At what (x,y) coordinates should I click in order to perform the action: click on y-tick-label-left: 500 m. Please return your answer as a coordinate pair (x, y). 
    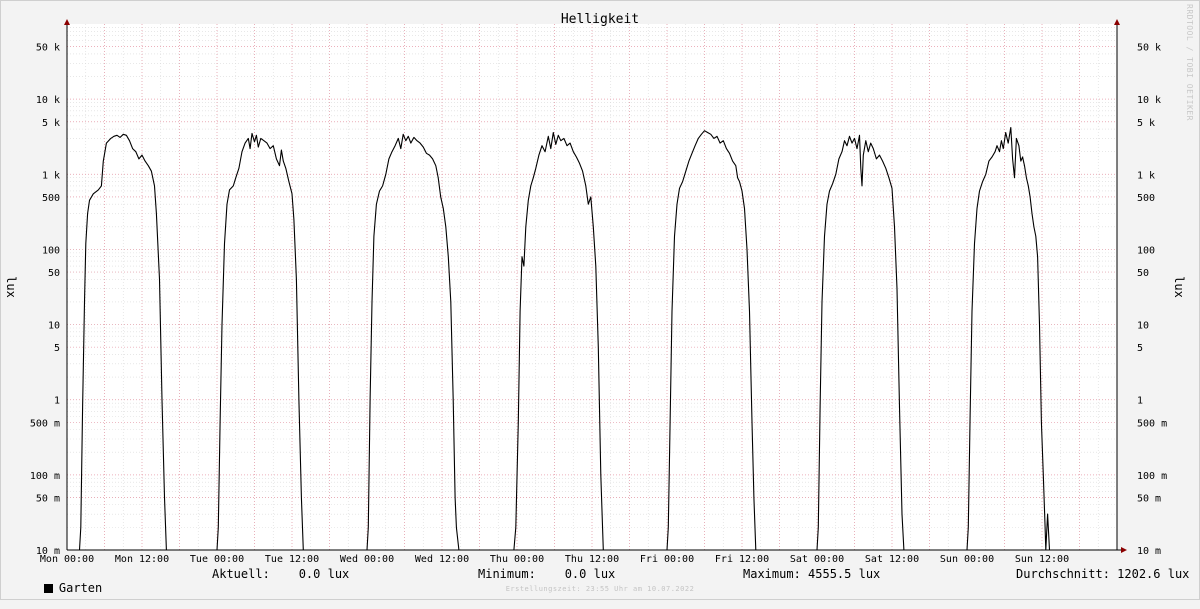
    Looking at the image, I should click on (45, 423).